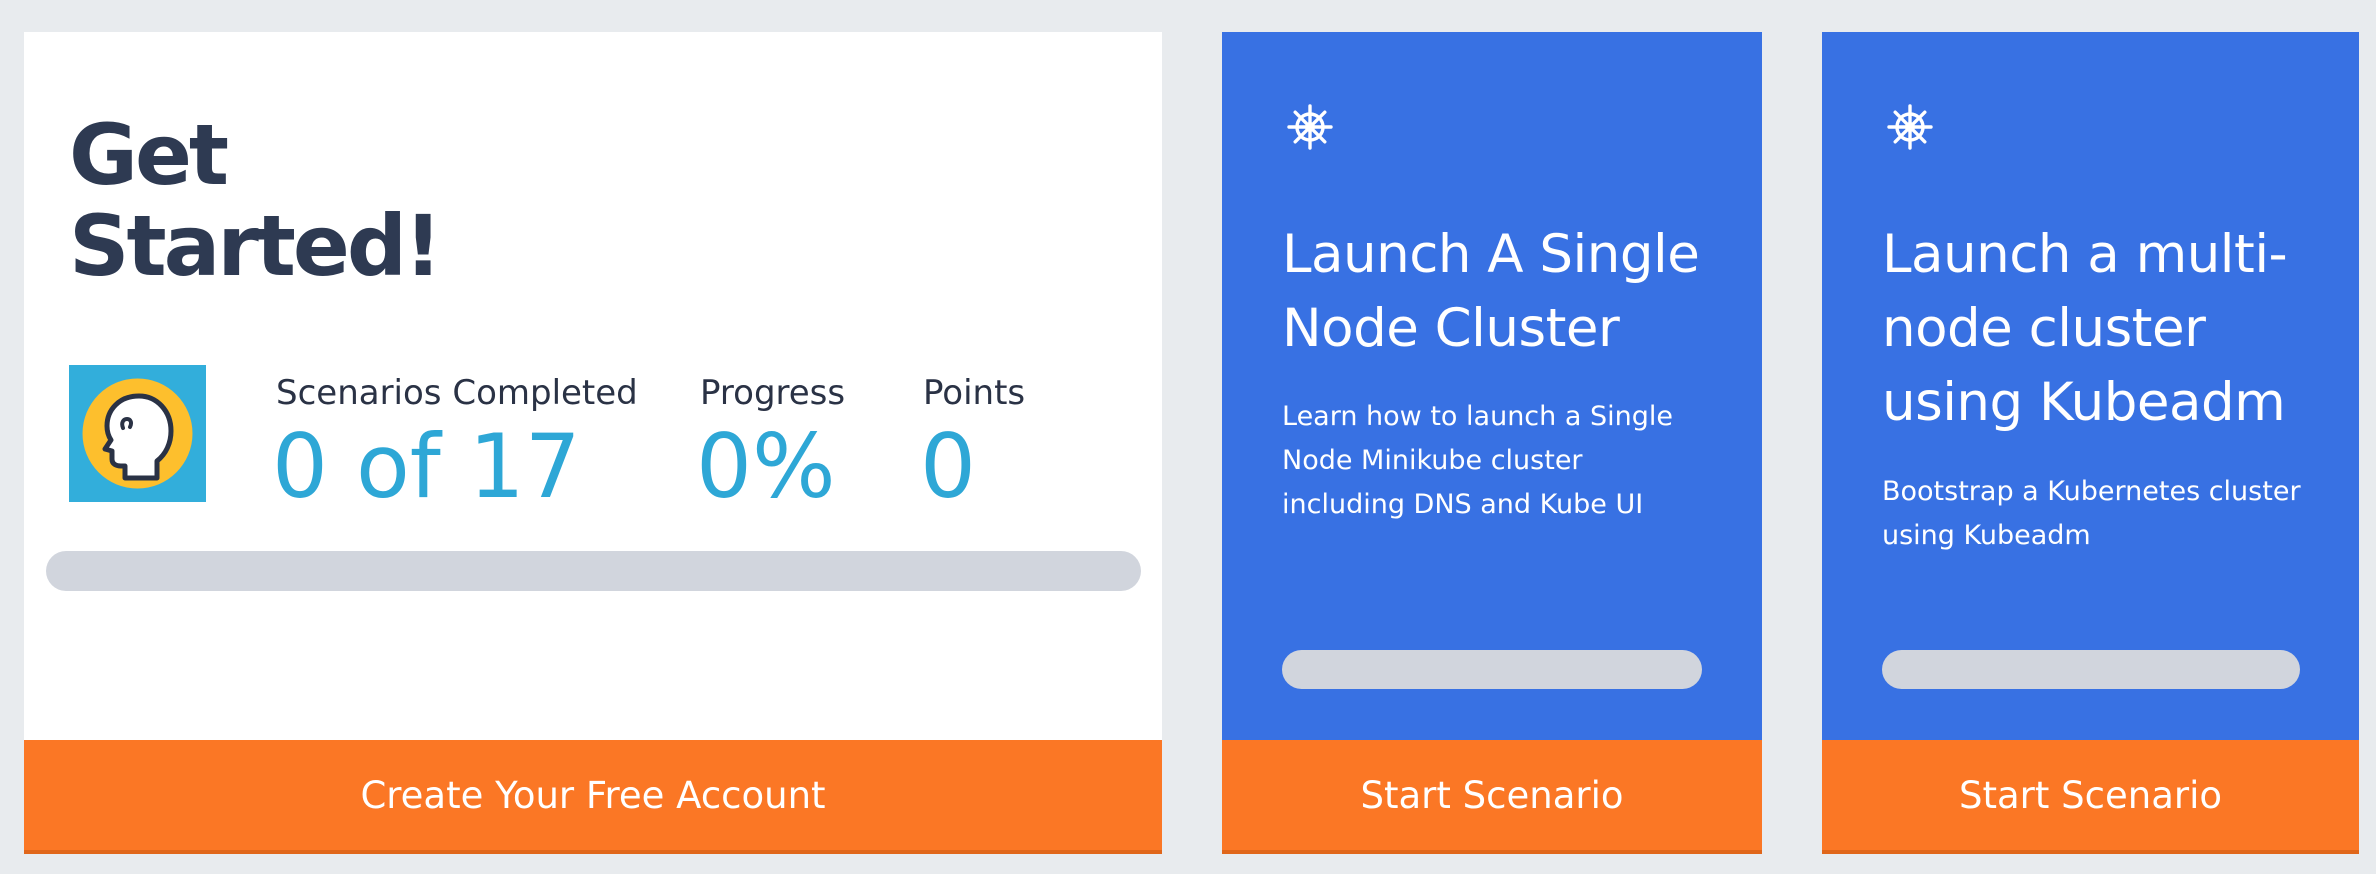 Image resolution: width=2376 pixels, height=874 pixels. I want to click on create-account-button: Create Your Free Account, so click(593, 797).